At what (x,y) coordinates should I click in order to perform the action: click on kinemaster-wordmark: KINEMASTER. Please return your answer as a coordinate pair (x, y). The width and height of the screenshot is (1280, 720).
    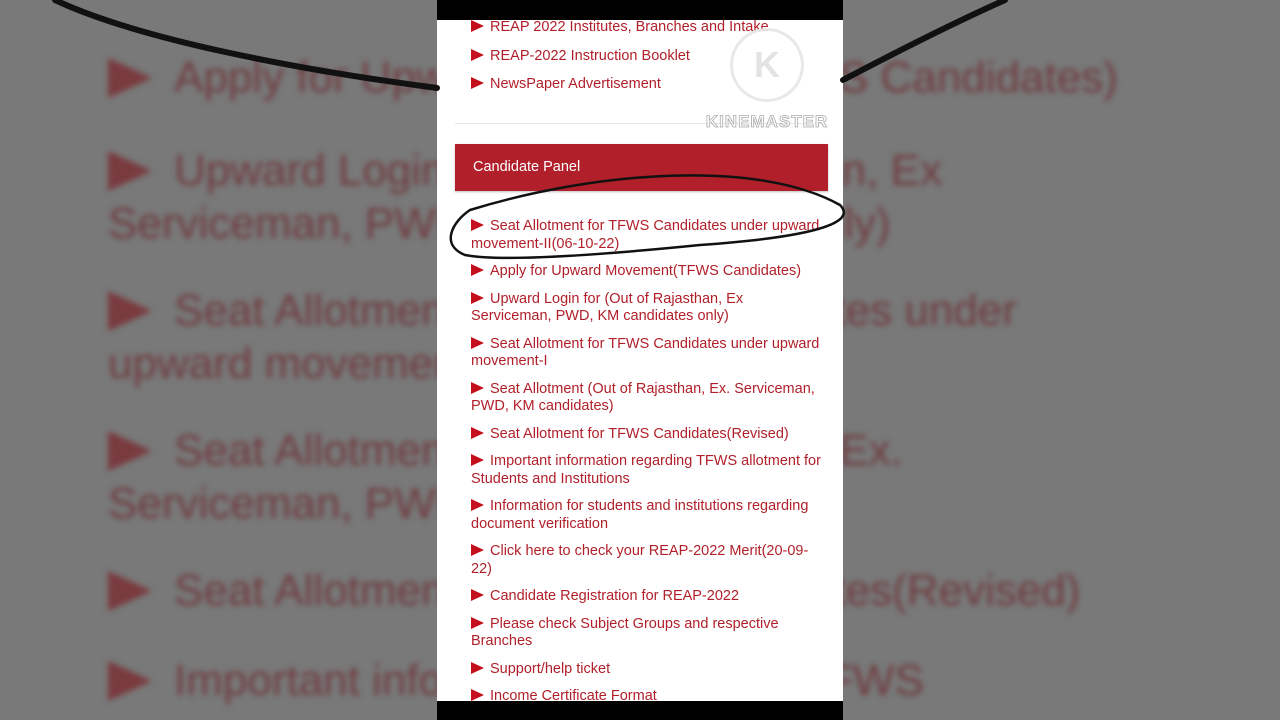
    Looking at the image, I should click on (767, 122).